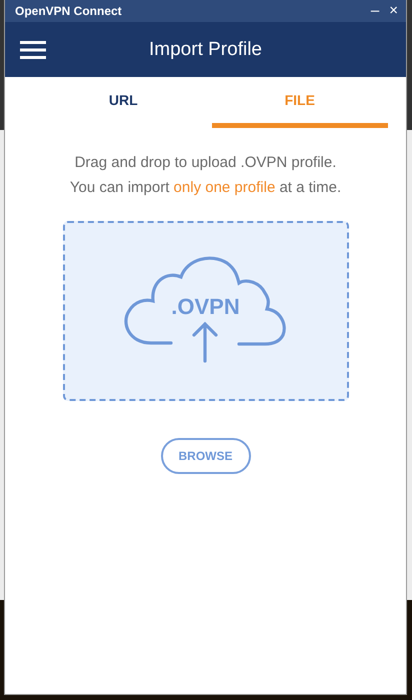  I want to click on page-title: Import Profile, so click(205, 49).